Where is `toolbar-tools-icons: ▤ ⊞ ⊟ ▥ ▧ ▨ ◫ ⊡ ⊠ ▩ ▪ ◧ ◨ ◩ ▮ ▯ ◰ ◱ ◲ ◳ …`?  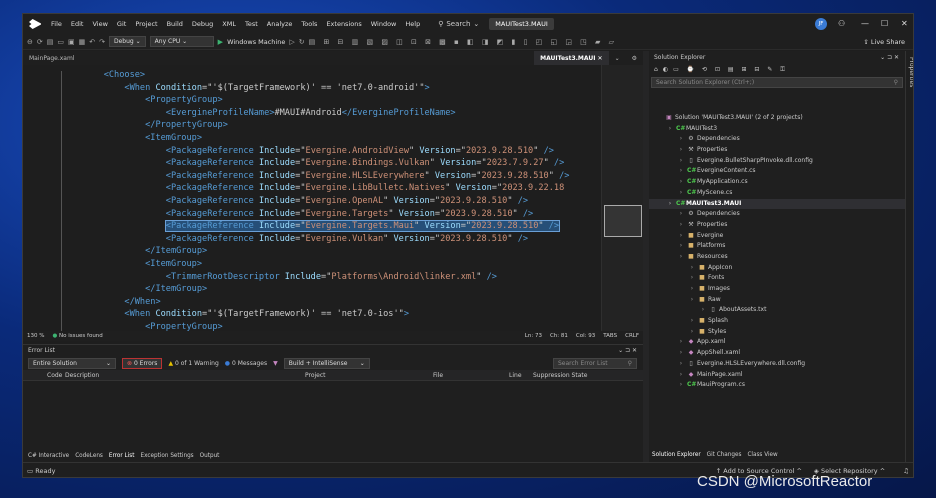
toolbar-tools-icons: ▤ ⊞ ⊟ ▥ ▧ ▨ ◫ ⊡ ⊠ ▩ ▪ ◧ ◨ ◩ ▮ ▯ ◰ ◱ ◲ ◳ … is located at coordinates (463, 42).